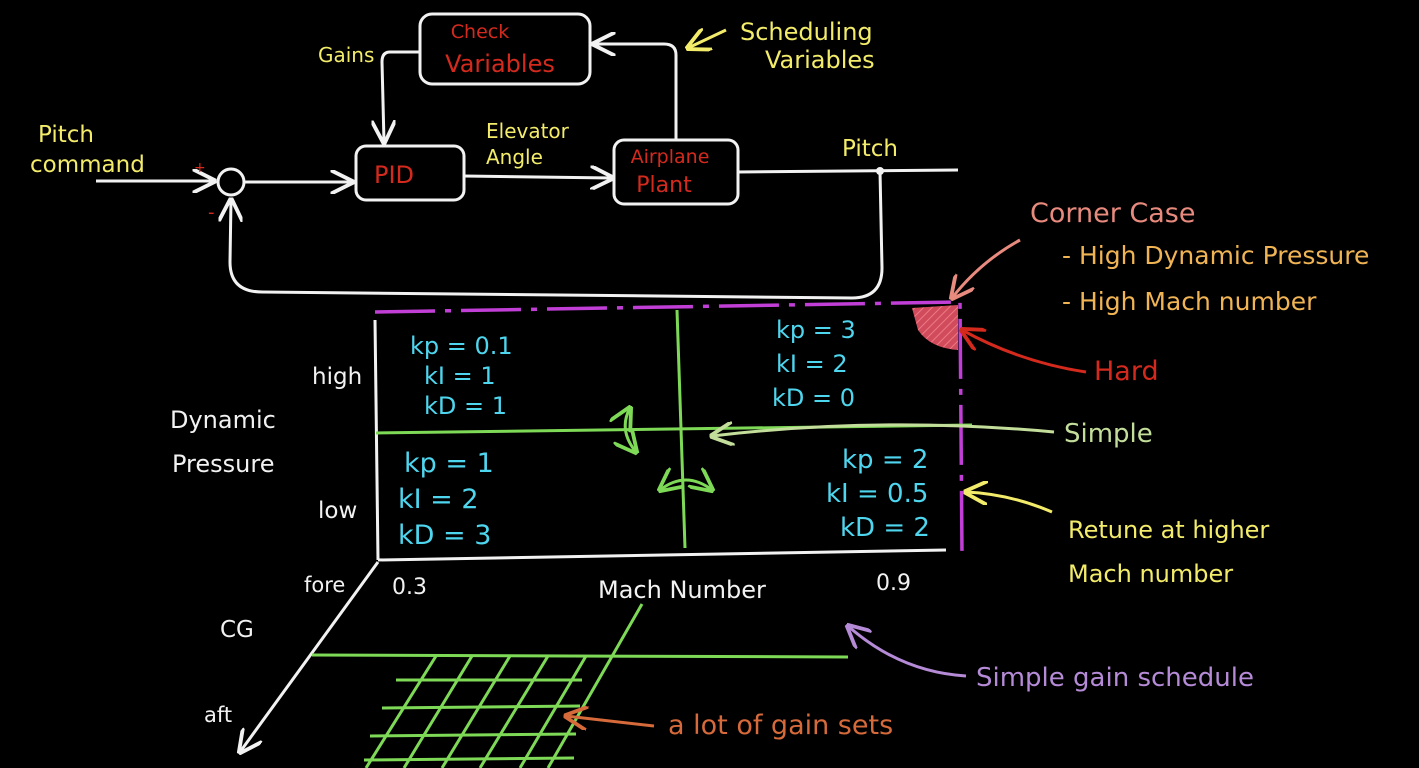 This screenshot has height=768, width=1419. I want to click on check-variables-label-2: Variables, so click(500, 64).